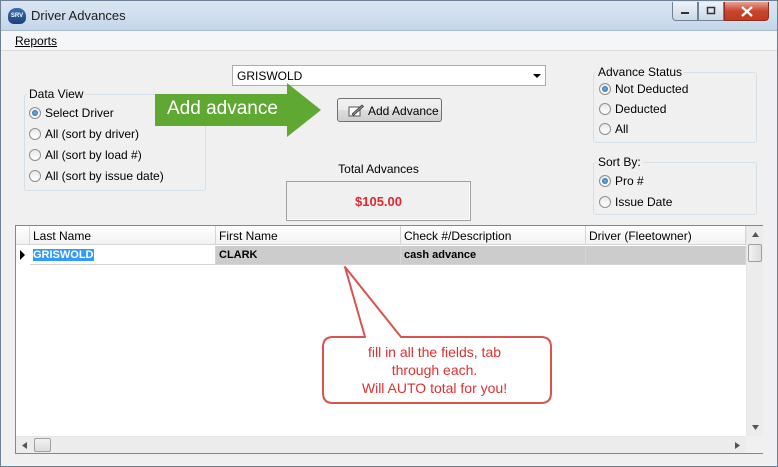 The image size is (778, 467). I want to click on add-advance-label: Add Advance, so click(403, 111).